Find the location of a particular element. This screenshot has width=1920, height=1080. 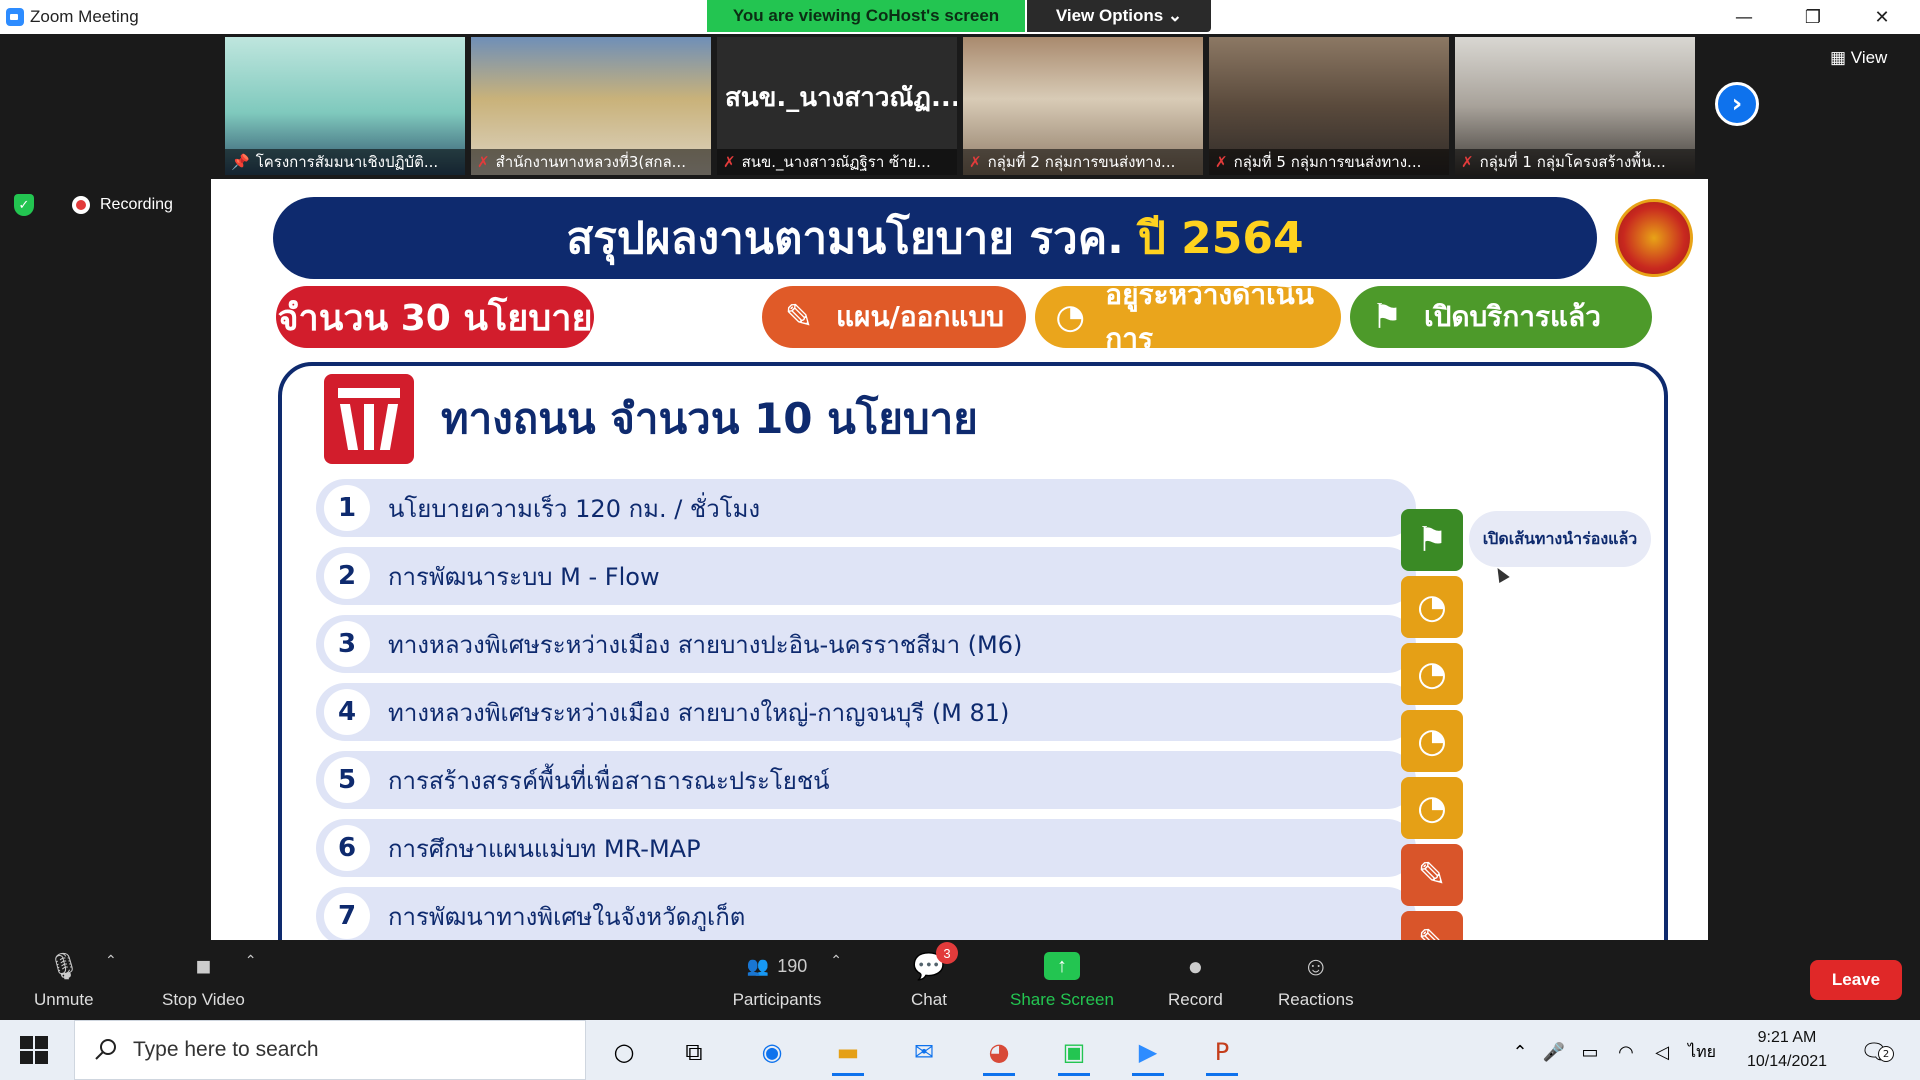

record-button: ● Record is located at coordinates (1195, 979).